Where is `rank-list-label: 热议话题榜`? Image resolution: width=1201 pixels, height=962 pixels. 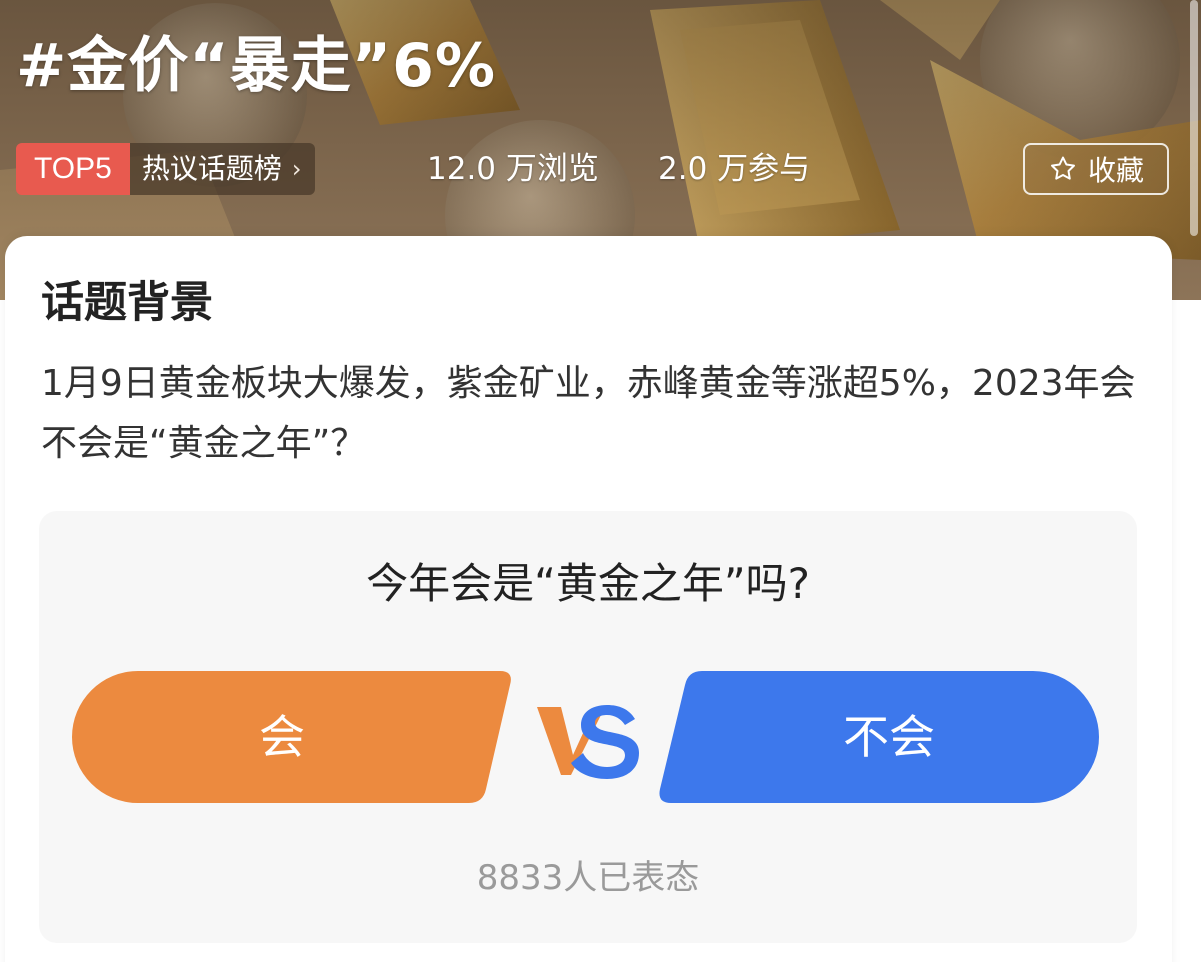
rank-list-label: 热议话题榜 is located at coordinates (211, 168).